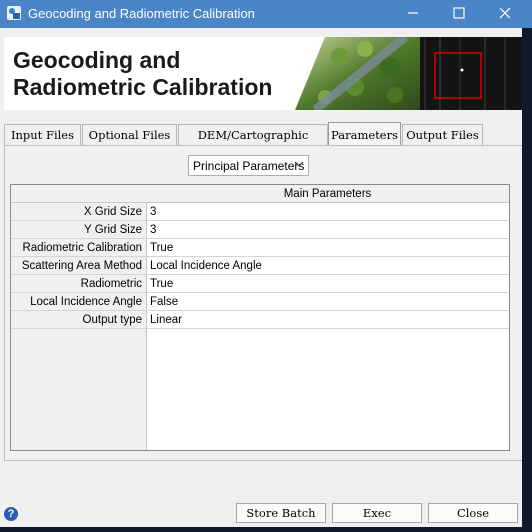 The image size is (532, 532). I want to click on table-row: Output type Linear, so click(260, 320).